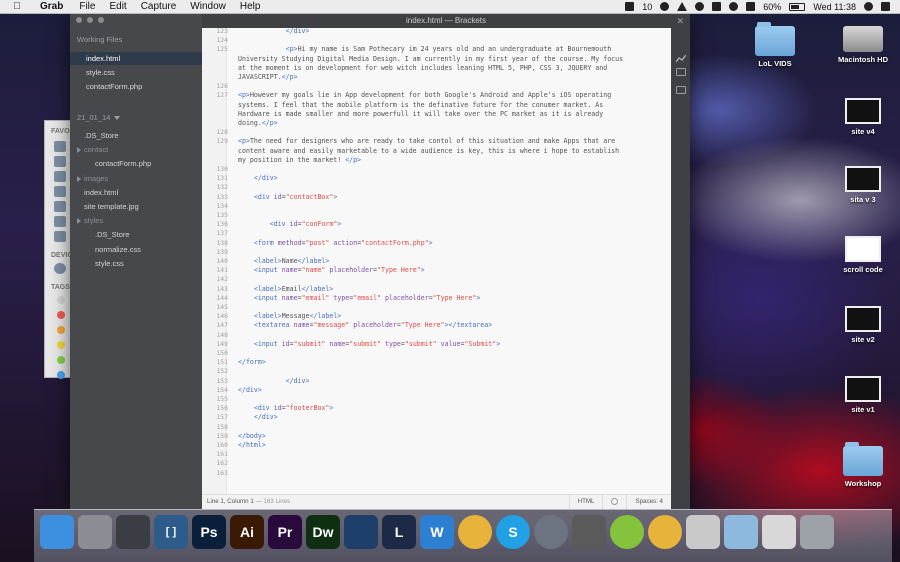 The width and height of the screenshot is (900, 562). What do you see at coordinates (399, 532) in the screenshot?
I see `league-of-legends-dock-icon: L` at bounding box center [399, 532].